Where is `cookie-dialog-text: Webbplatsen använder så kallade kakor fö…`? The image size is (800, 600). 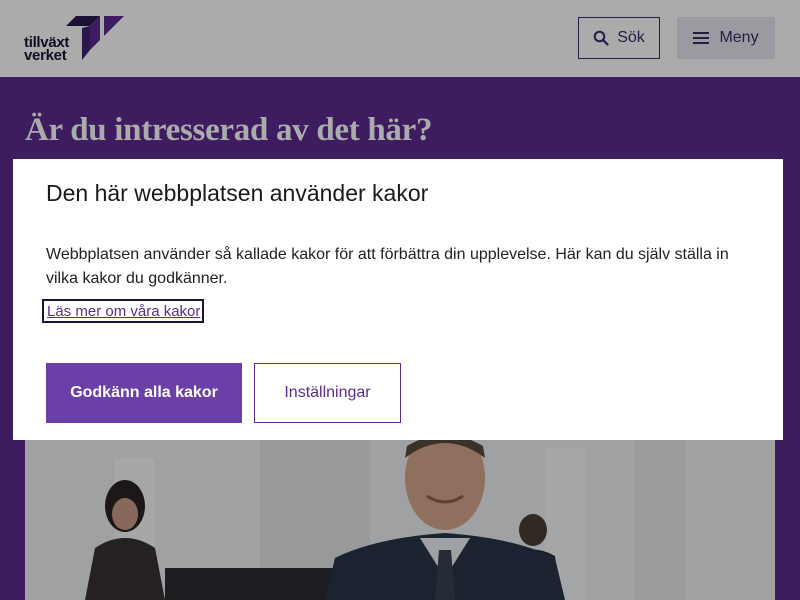
cookie-dialog-text: Webbplatsen använder så kallade kakor fö… is located at coordinates (387, 266).